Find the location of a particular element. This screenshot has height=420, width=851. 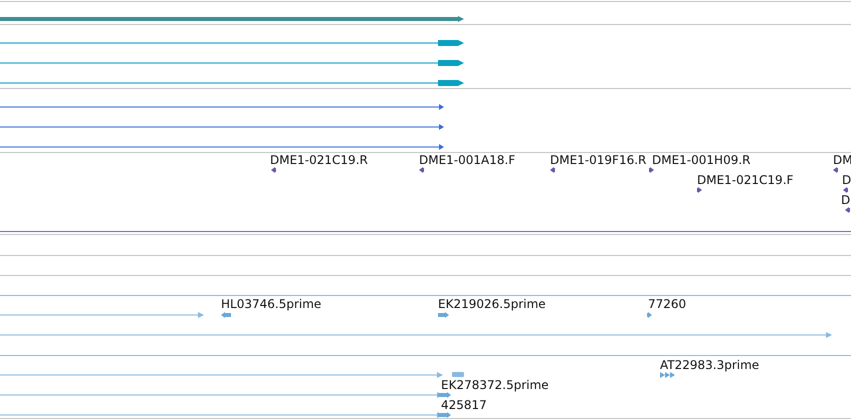

feature-label: DME1-001A18.F is located at coordinates (467, 160).